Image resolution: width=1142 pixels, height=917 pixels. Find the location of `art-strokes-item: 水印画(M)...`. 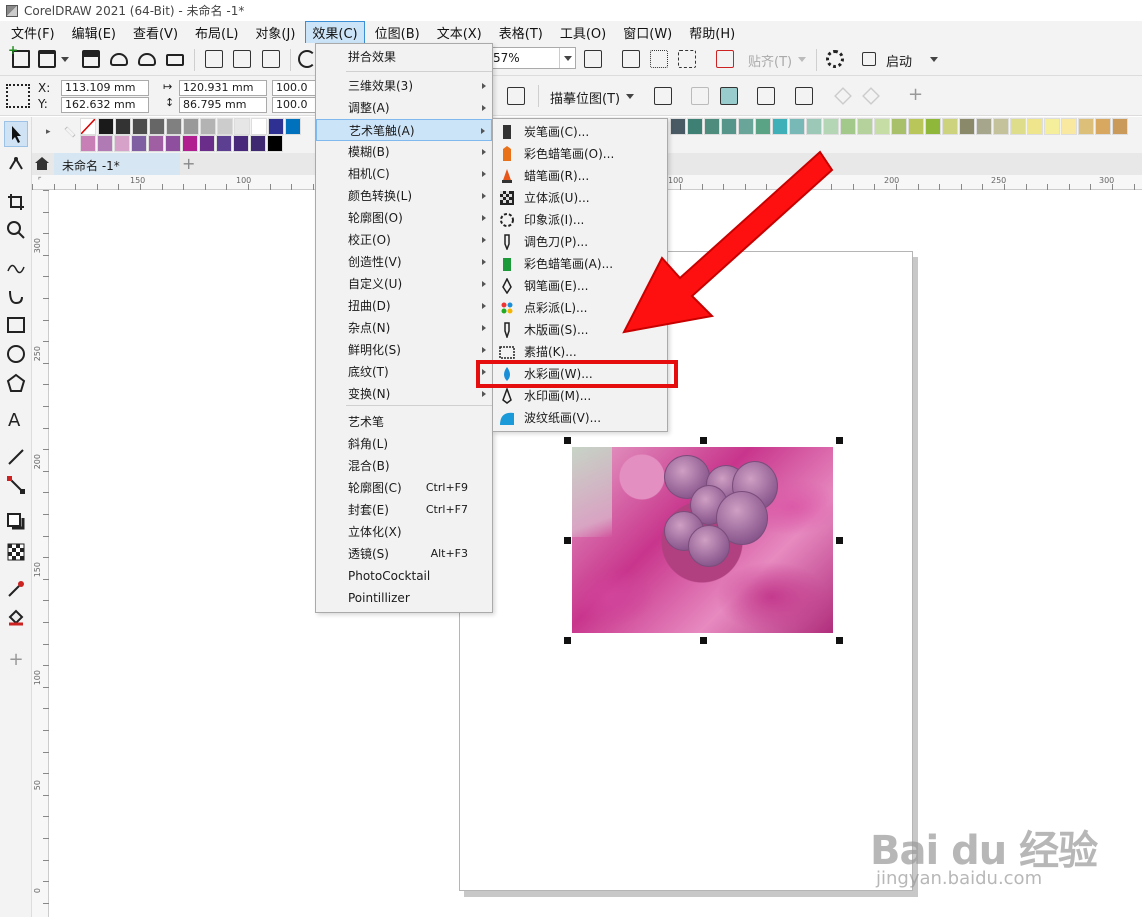

art-strokes-item: 水印画(M)... is located at coordinates (580, 396).